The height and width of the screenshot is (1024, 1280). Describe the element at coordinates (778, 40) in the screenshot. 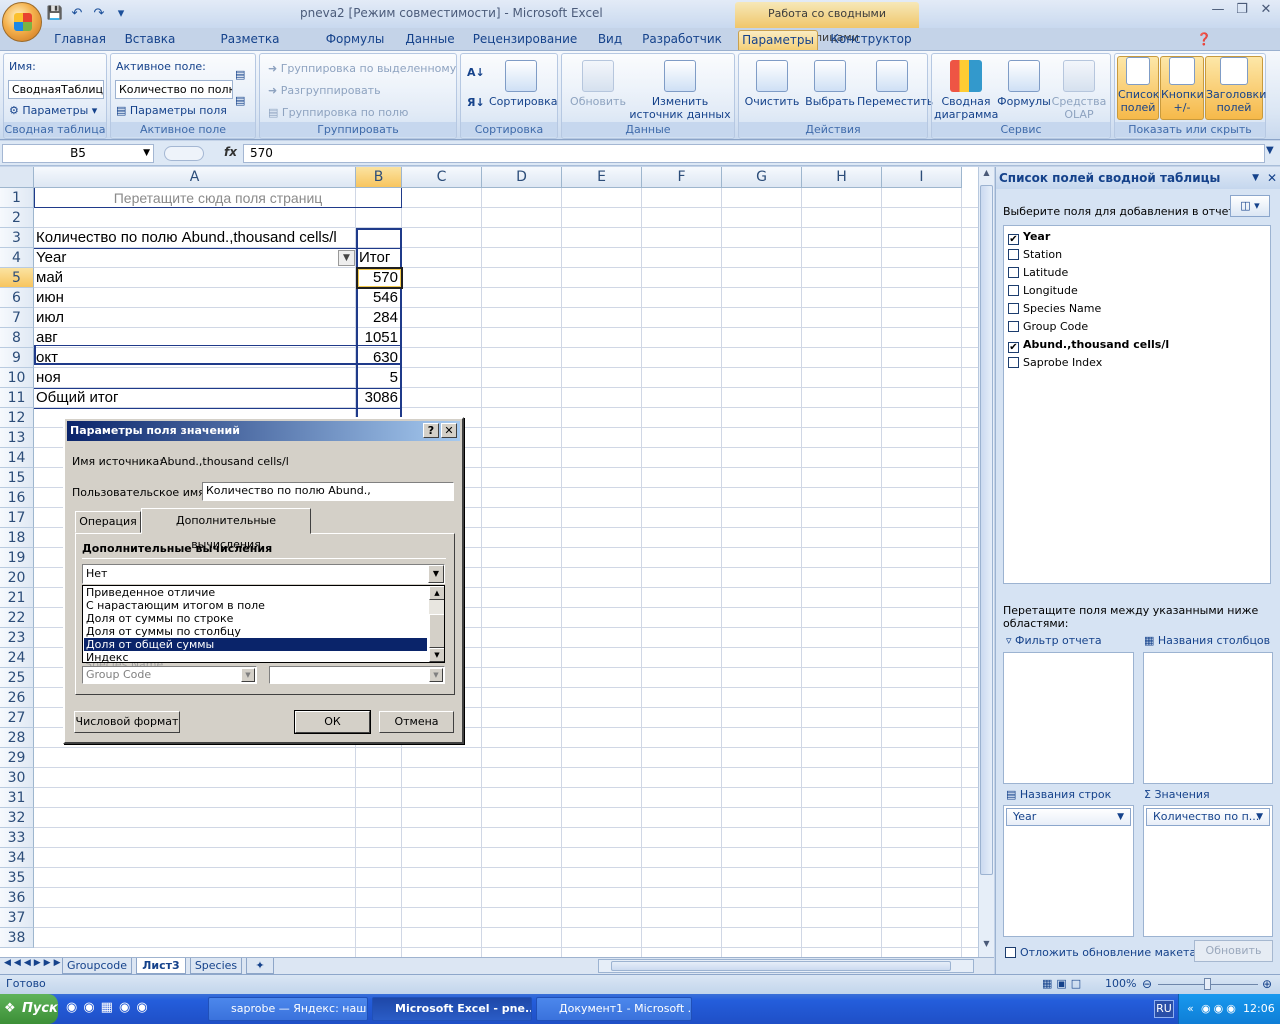

I see `tab-options: Параметры` at that location.